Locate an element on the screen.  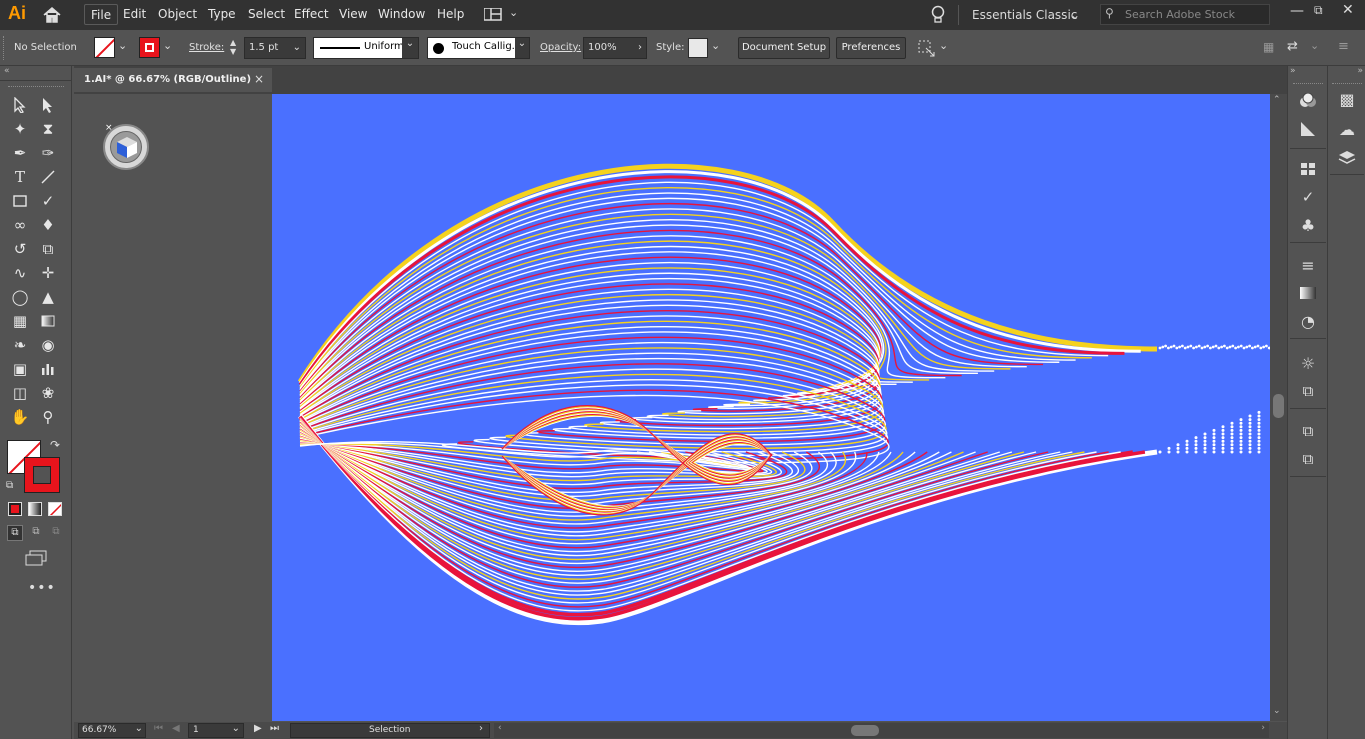
scroll-right-icon: › is located at coordinates (1263, 728).